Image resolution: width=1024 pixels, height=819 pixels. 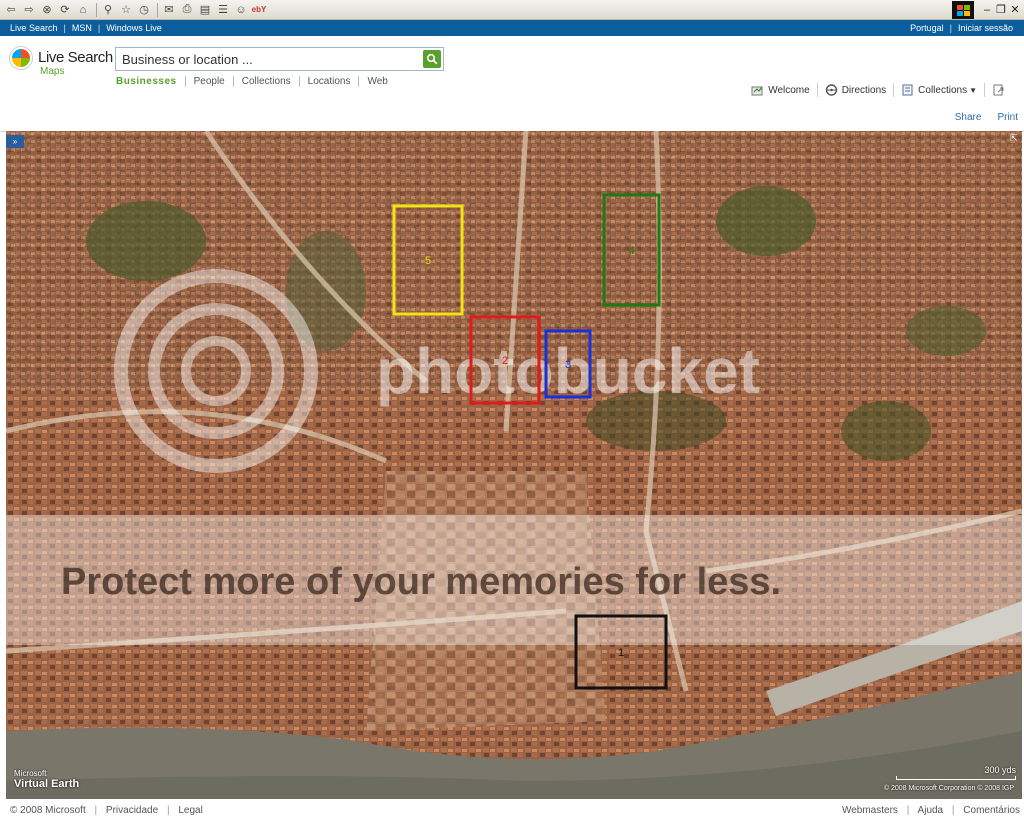 I want to click on virtual-earth-logo: Microsoft Virtual Earth, so click(x=46, y=779).